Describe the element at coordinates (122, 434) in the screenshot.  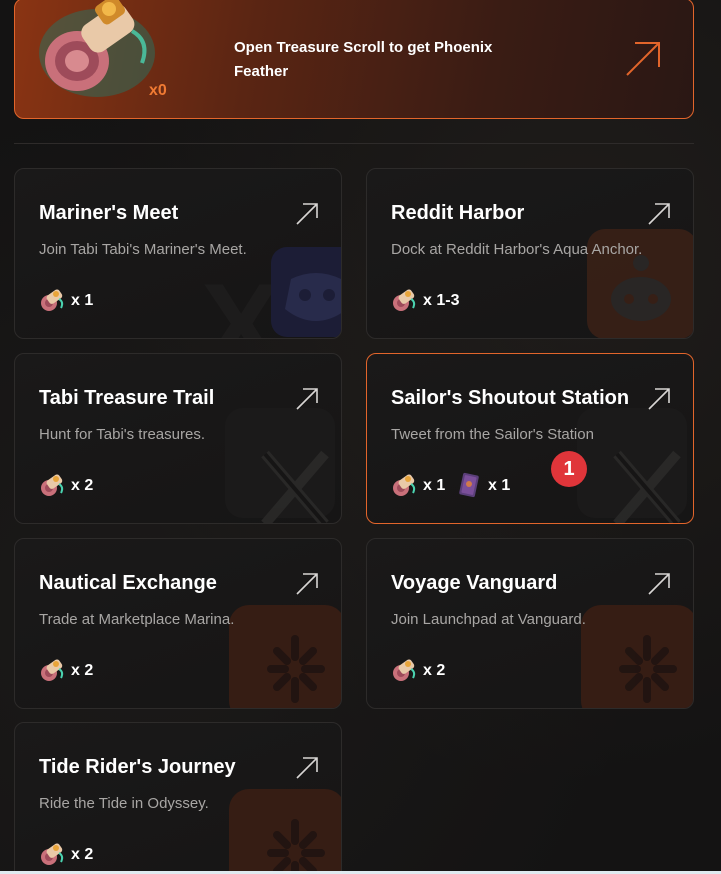
I see `card-description: Hunt for Tabi's treasures.` at that location.